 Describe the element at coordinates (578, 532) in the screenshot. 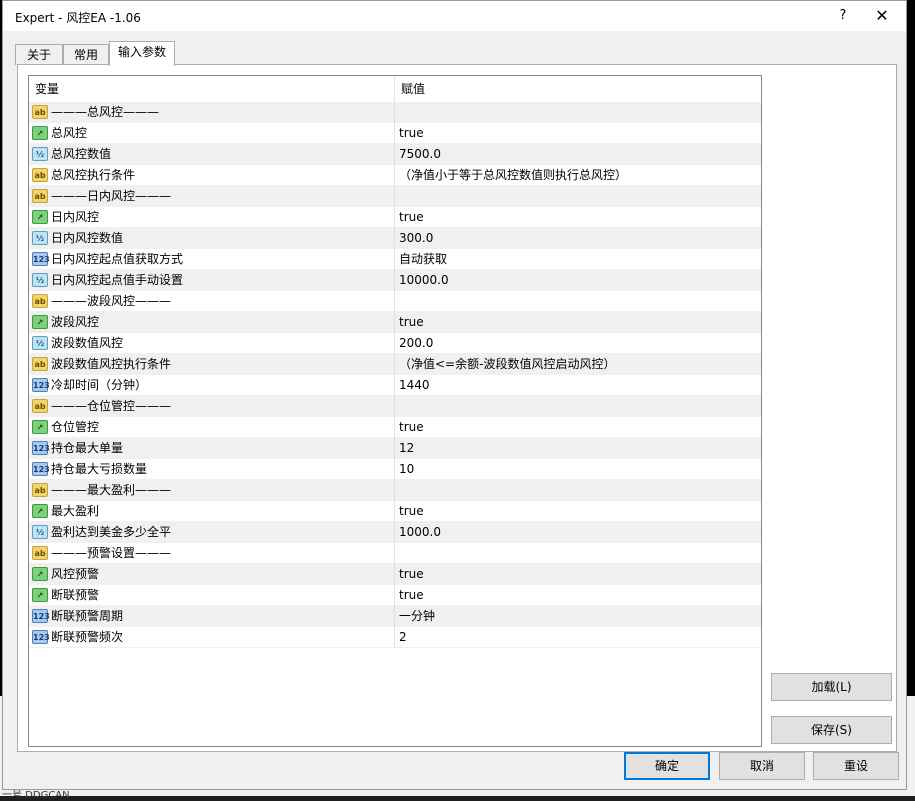

I see `value-cell: 1000.0` at that location.